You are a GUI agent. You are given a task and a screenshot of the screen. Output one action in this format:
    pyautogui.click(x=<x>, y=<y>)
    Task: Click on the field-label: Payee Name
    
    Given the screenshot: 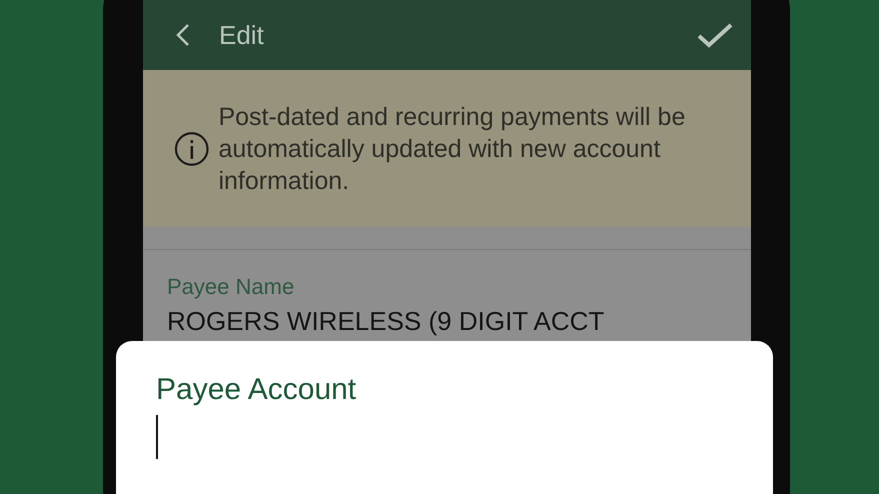 What is the action you would take?
    pyautogui.click(x=231, y=287)
    